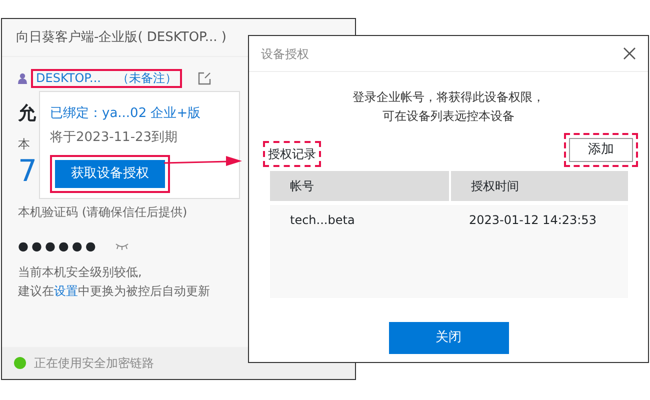  I want to click on table-cell: 2023-01-12 14:23:53, so click(532, 219).